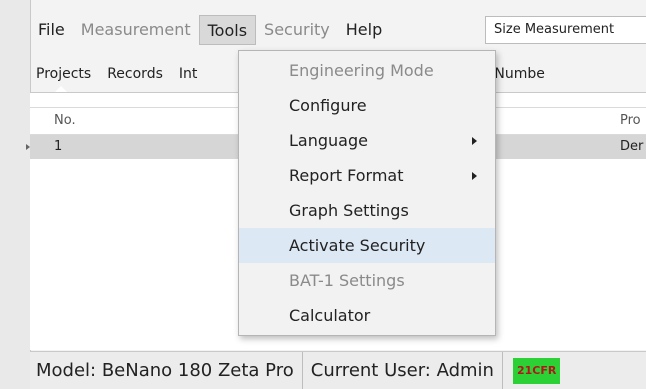 This screenshot has height=389, width=646. I want to click on tab-int: Int, so click(188, 74).